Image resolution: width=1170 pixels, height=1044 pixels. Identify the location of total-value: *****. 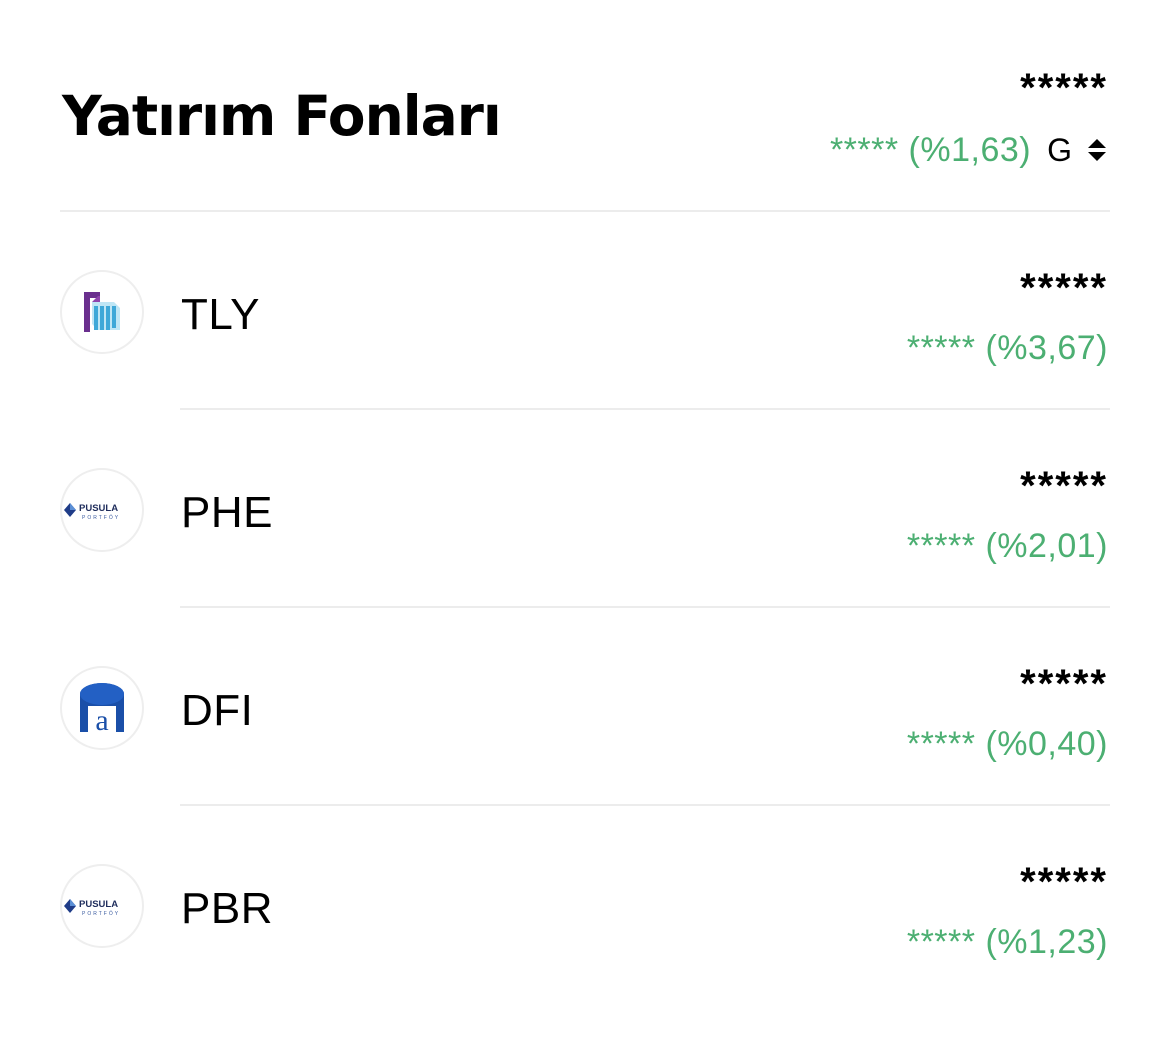
(1064, 88).